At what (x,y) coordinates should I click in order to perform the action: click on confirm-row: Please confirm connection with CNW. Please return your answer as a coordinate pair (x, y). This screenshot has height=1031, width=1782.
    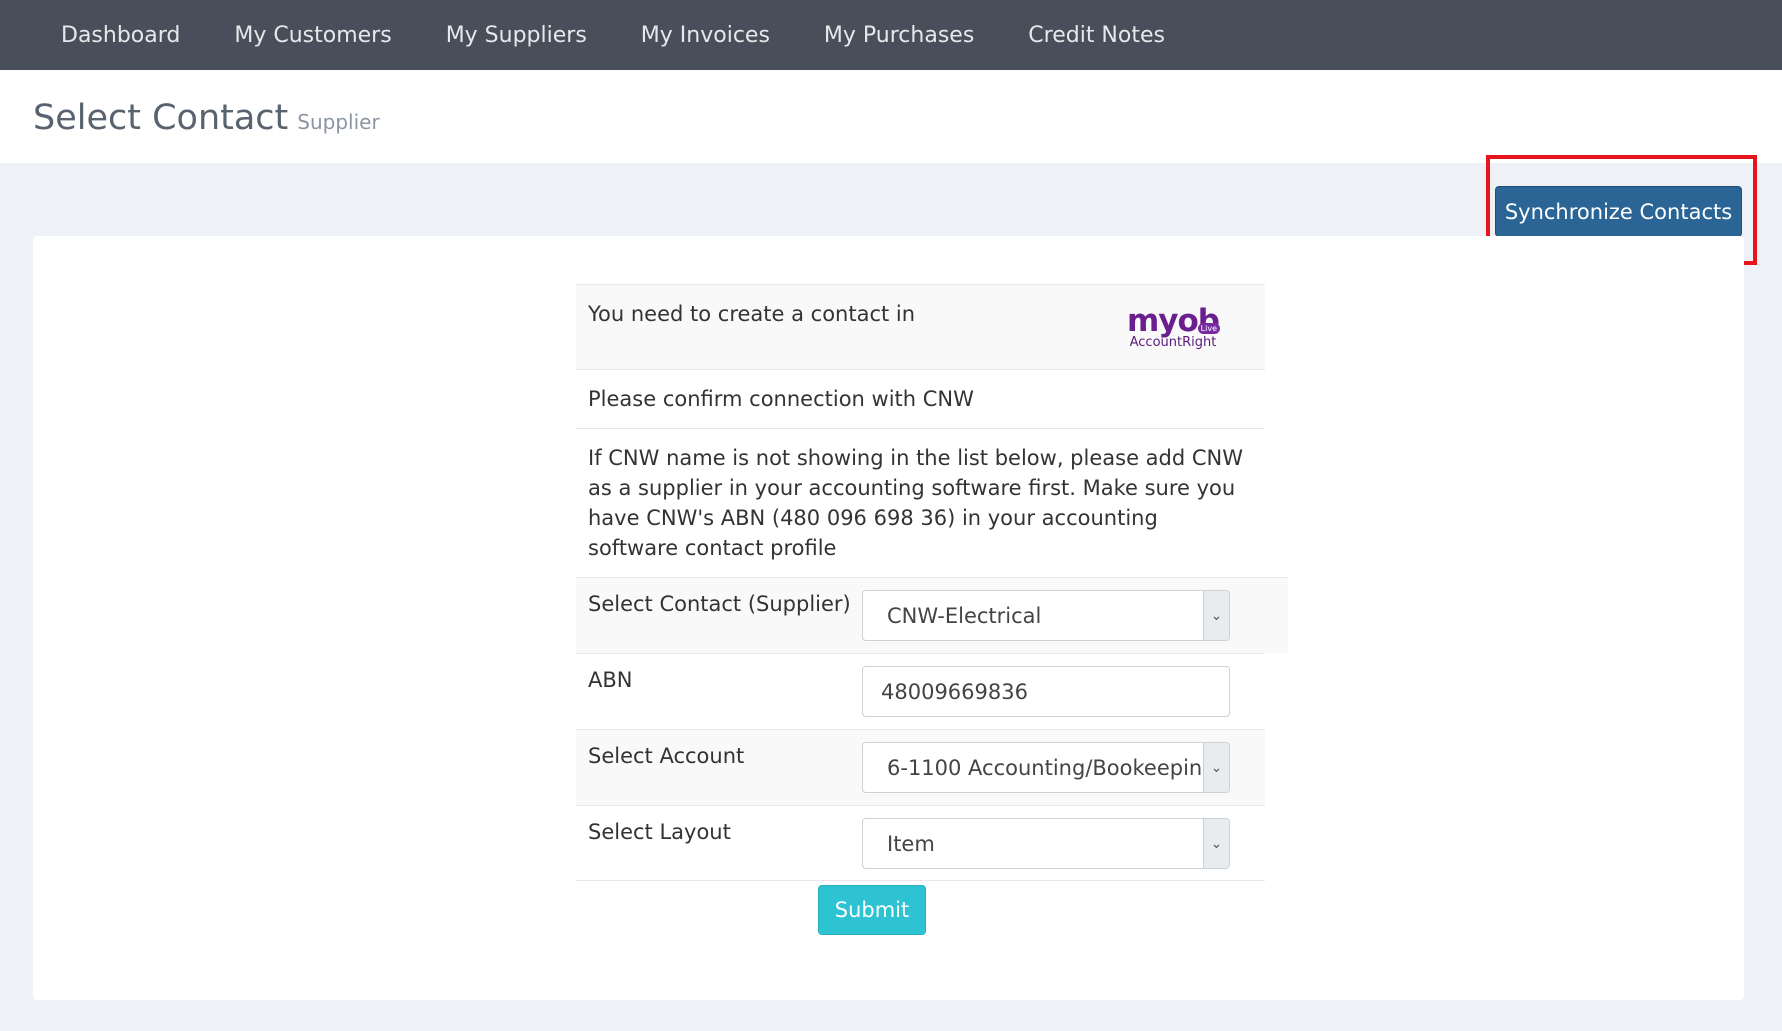
    Looking at the image, I should click on (920, 398).